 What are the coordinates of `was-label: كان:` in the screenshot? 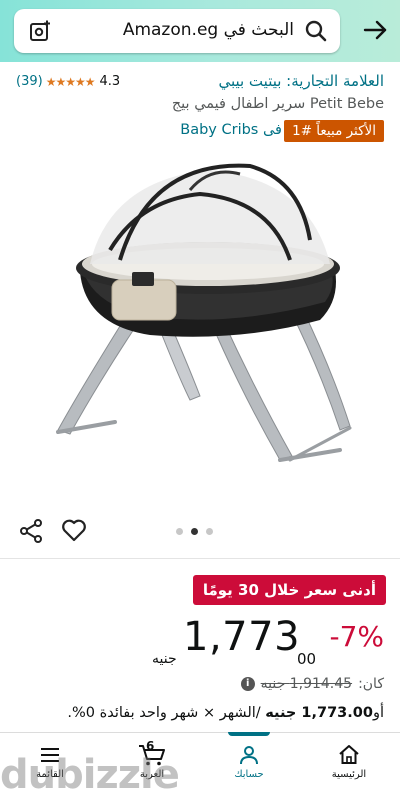 It's located at (371, 684).